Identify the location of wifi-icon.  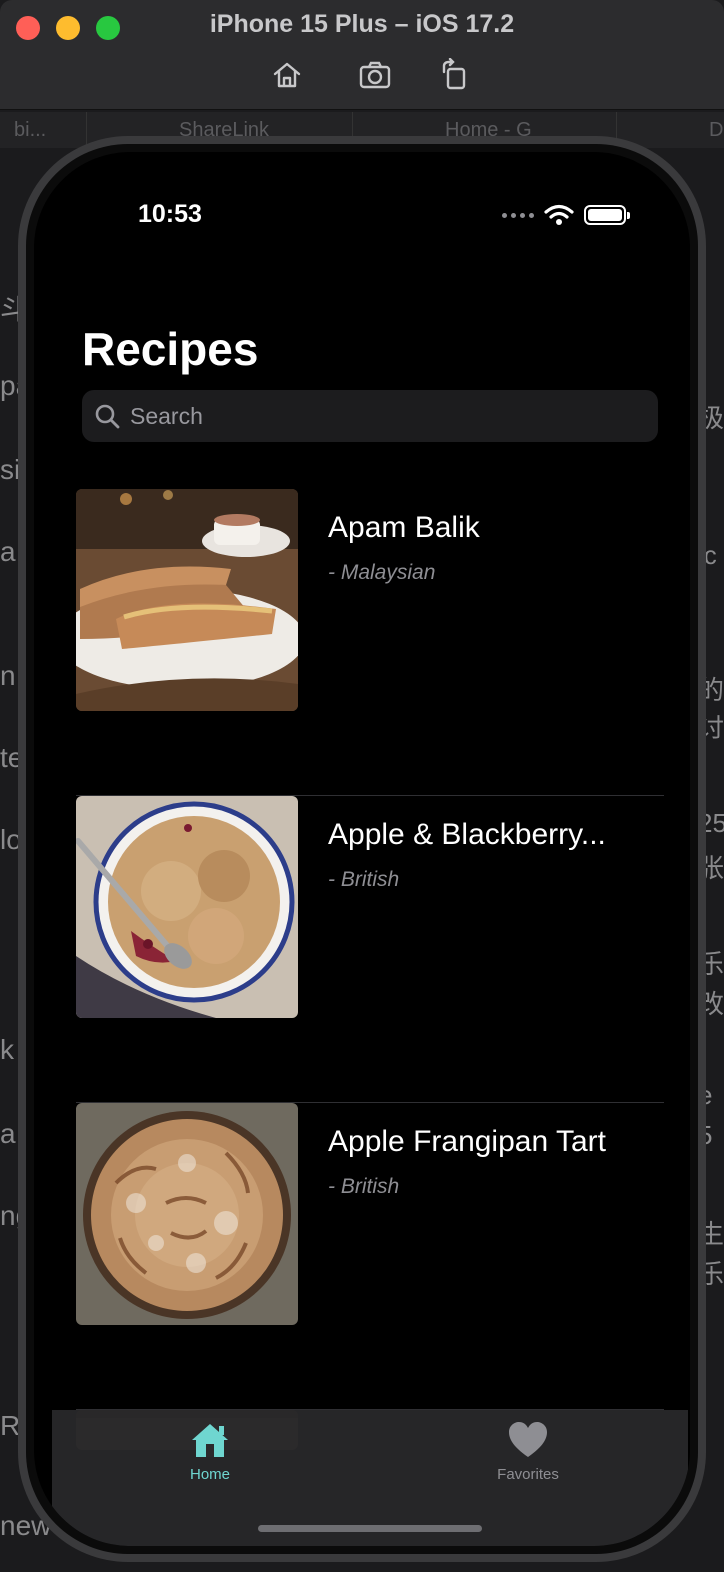
(559, 214).